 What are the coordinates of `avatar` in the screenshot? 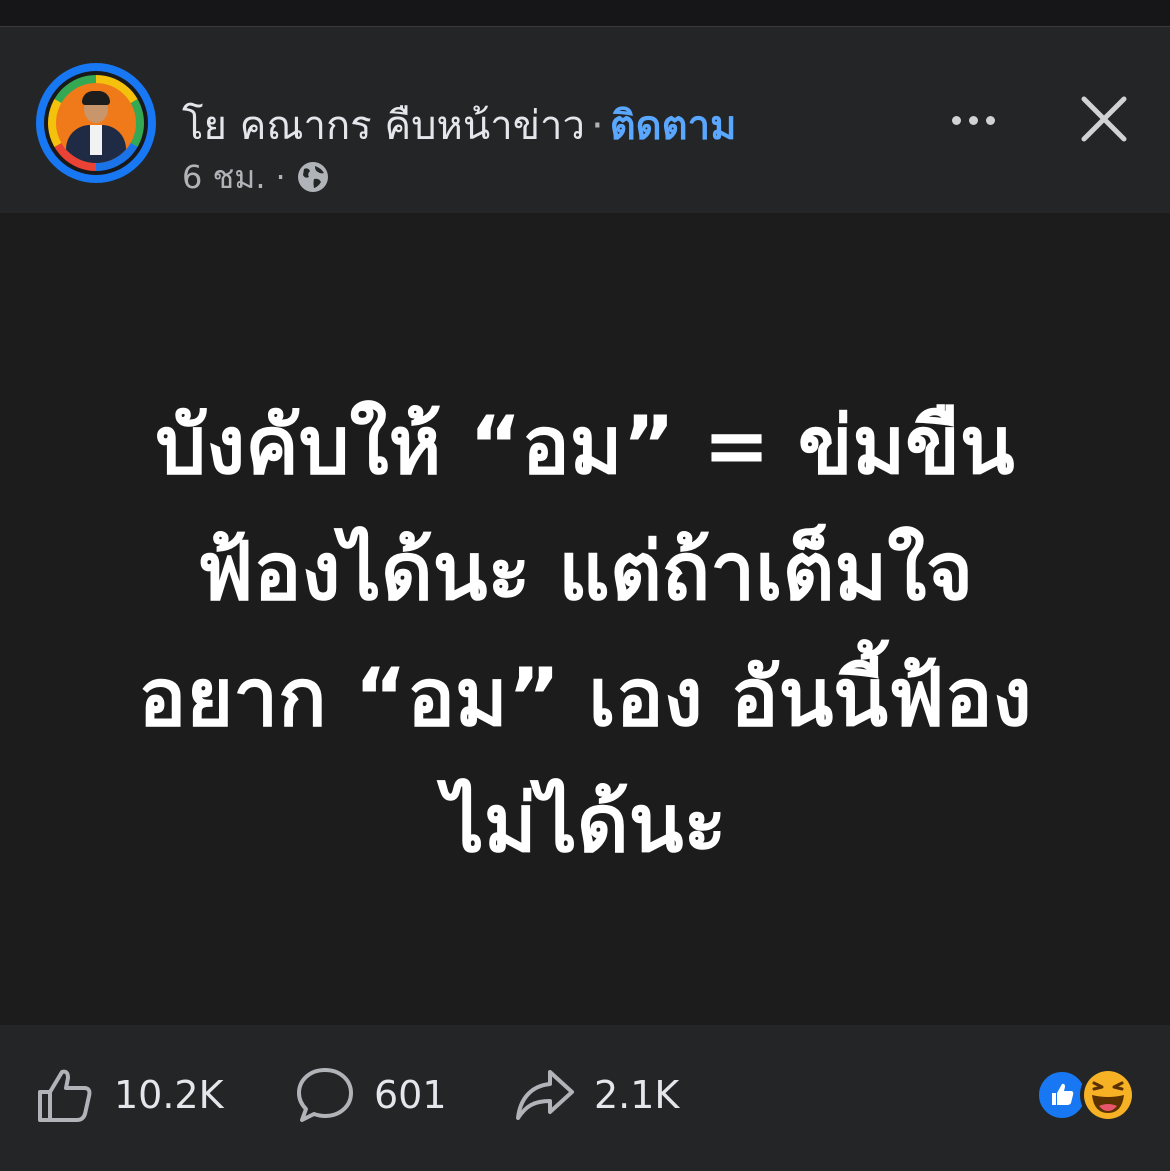 It's located at (96, 123).